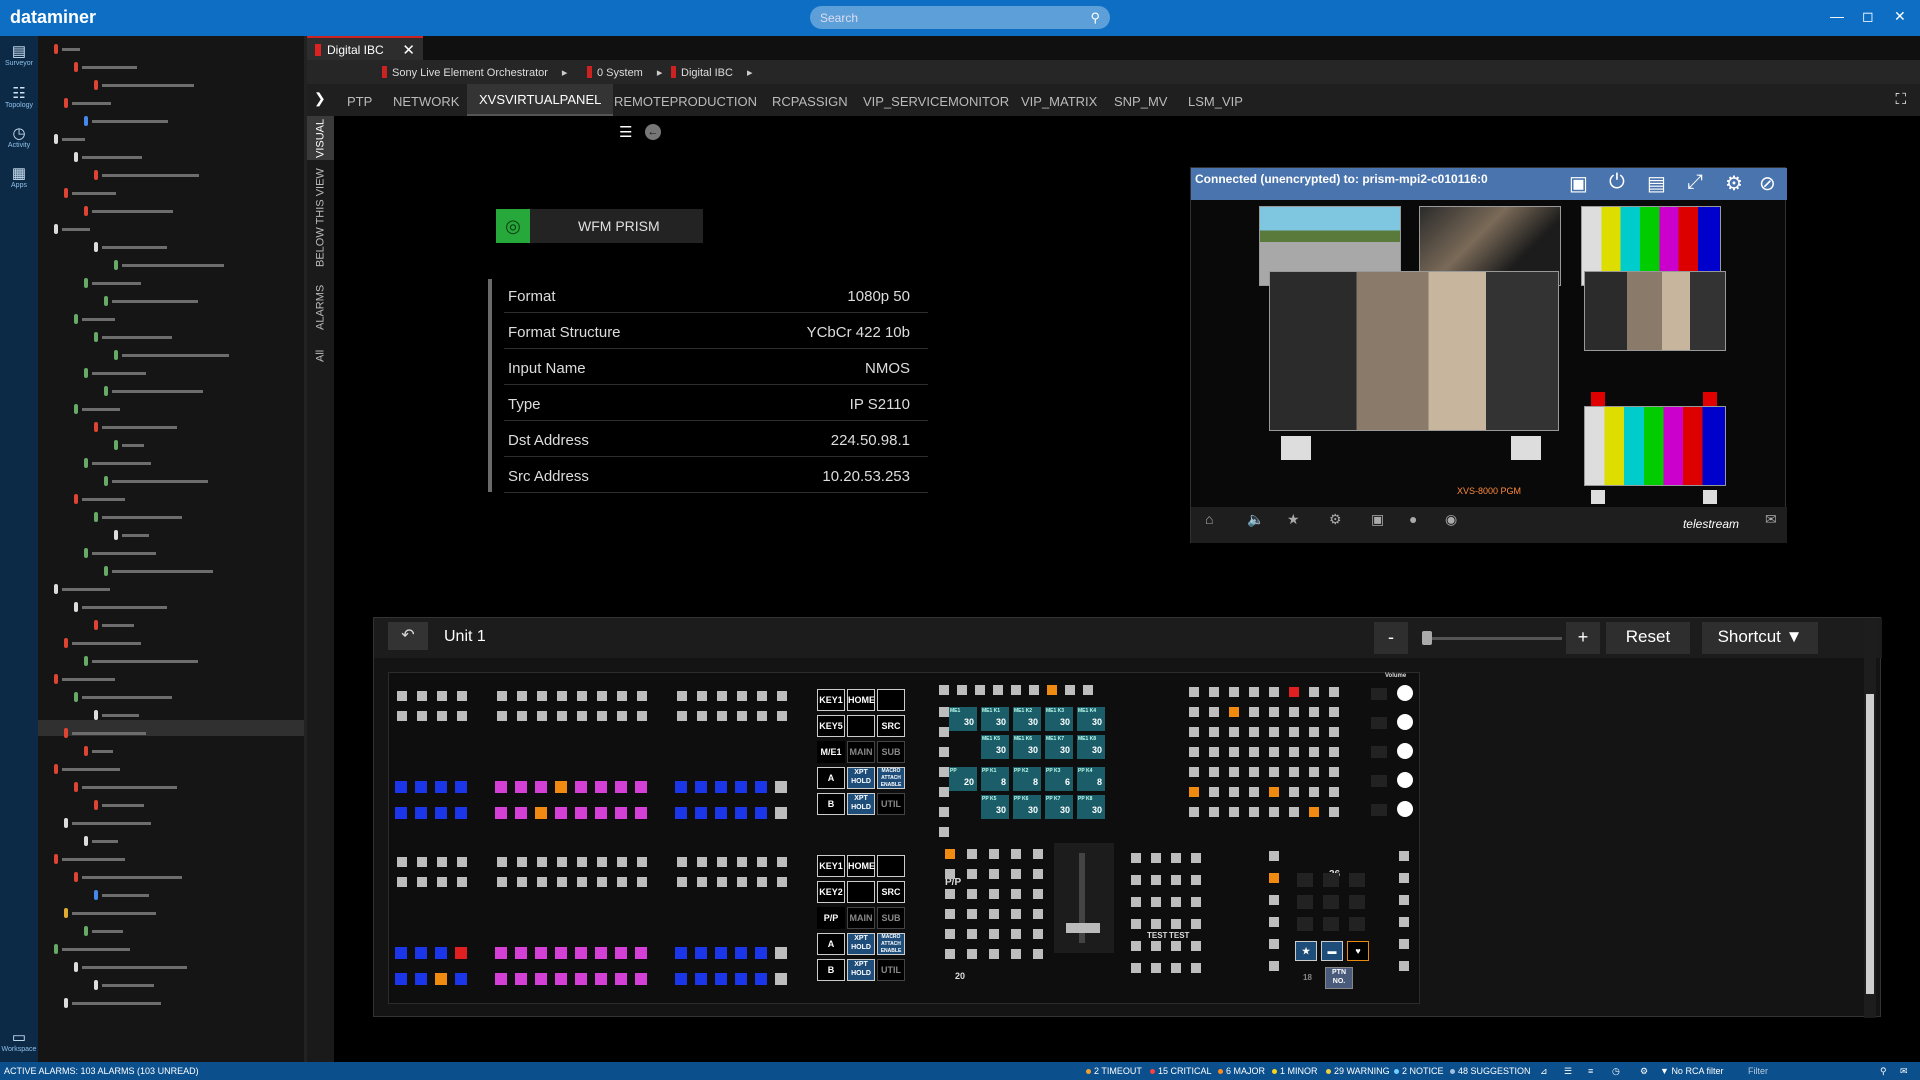 The image size is (1920, 1080). I want to click on chevron-right-icon: ❯, so click(320, 98).